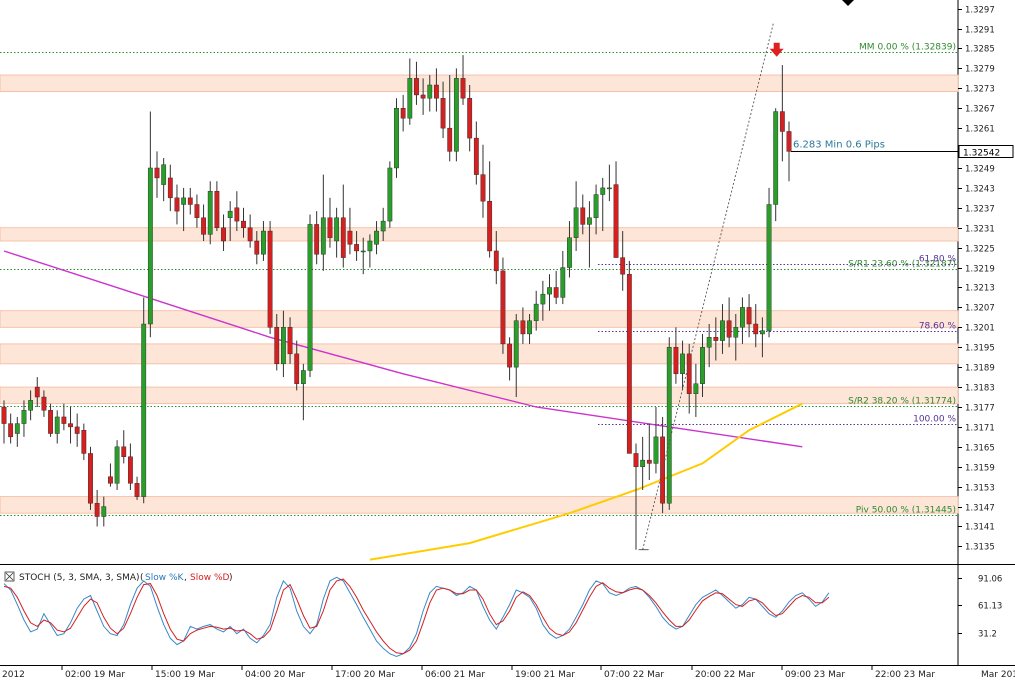 The image size is (1015, 684). What do you see at coordinates (990, 607) in the screenshot?
I see `stoch-tick-label: 61.13` at bounding box center [990, 607].